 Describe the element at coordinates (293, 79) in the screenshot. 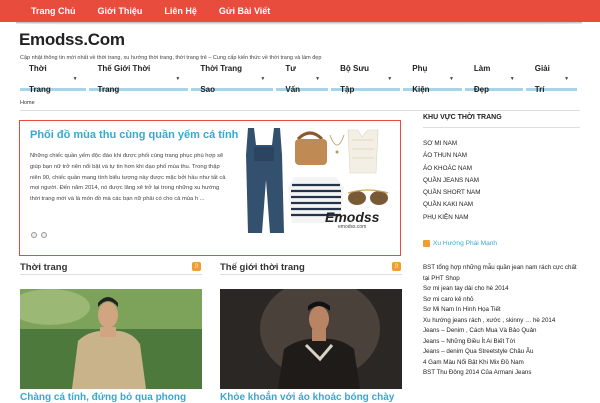

I see `nav-label: Tư Vấn` at that location.